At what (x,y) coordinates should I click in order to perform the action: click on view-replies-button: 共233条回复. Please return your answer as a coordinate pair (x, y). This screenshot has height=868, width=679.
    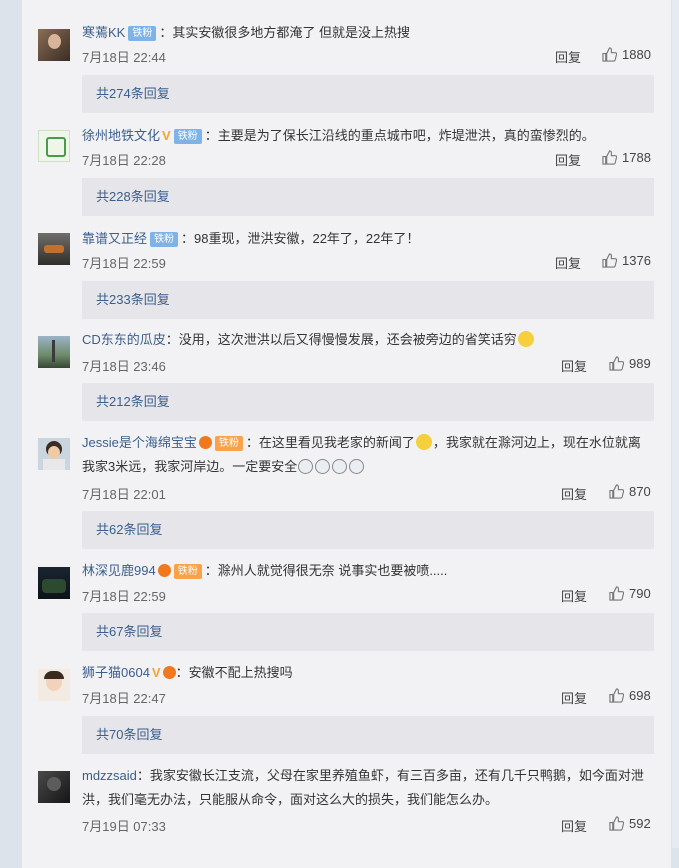
    Looking at the image, I should click on (368, 300).